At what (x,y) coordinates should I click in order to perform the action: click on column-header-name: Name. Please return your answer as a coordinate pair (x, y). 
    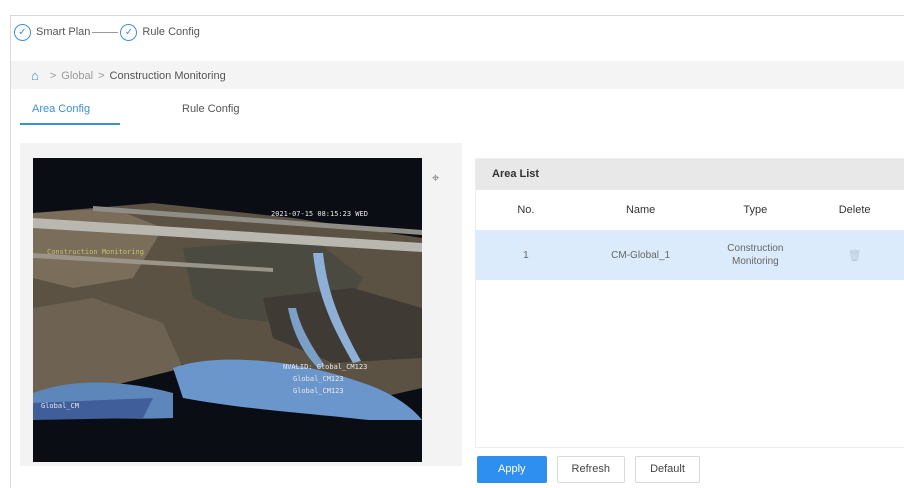
    Looking at the image, I should click on (640, 210).